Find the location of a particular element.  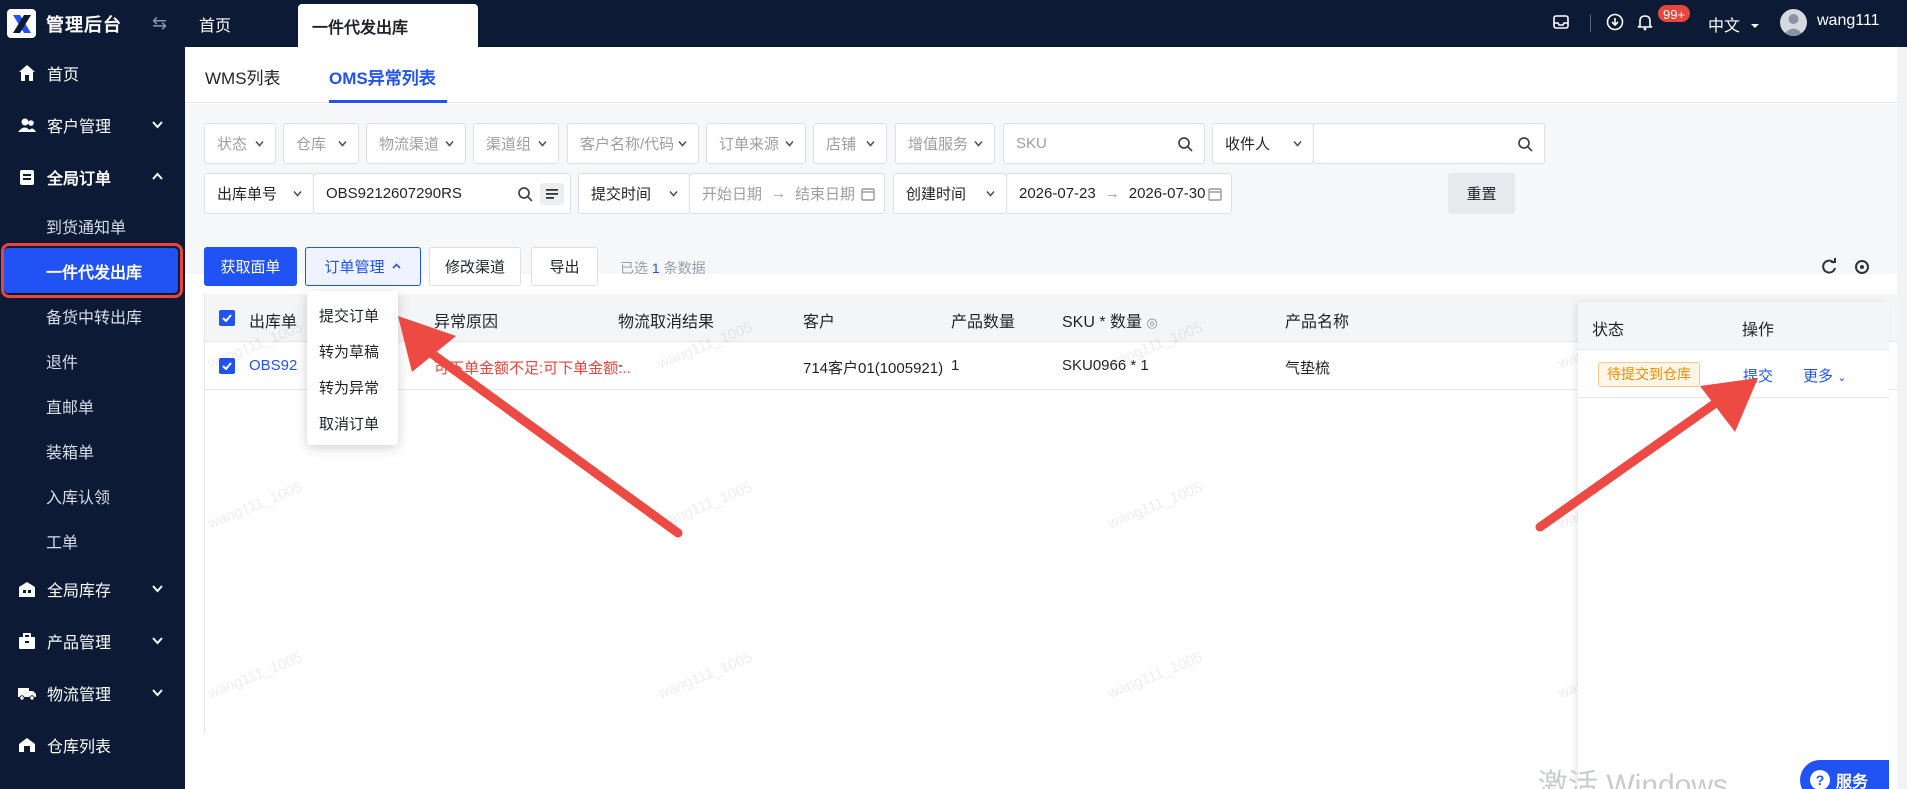

channel-group-select: 渠道组 is located at coordinates (516, 143).